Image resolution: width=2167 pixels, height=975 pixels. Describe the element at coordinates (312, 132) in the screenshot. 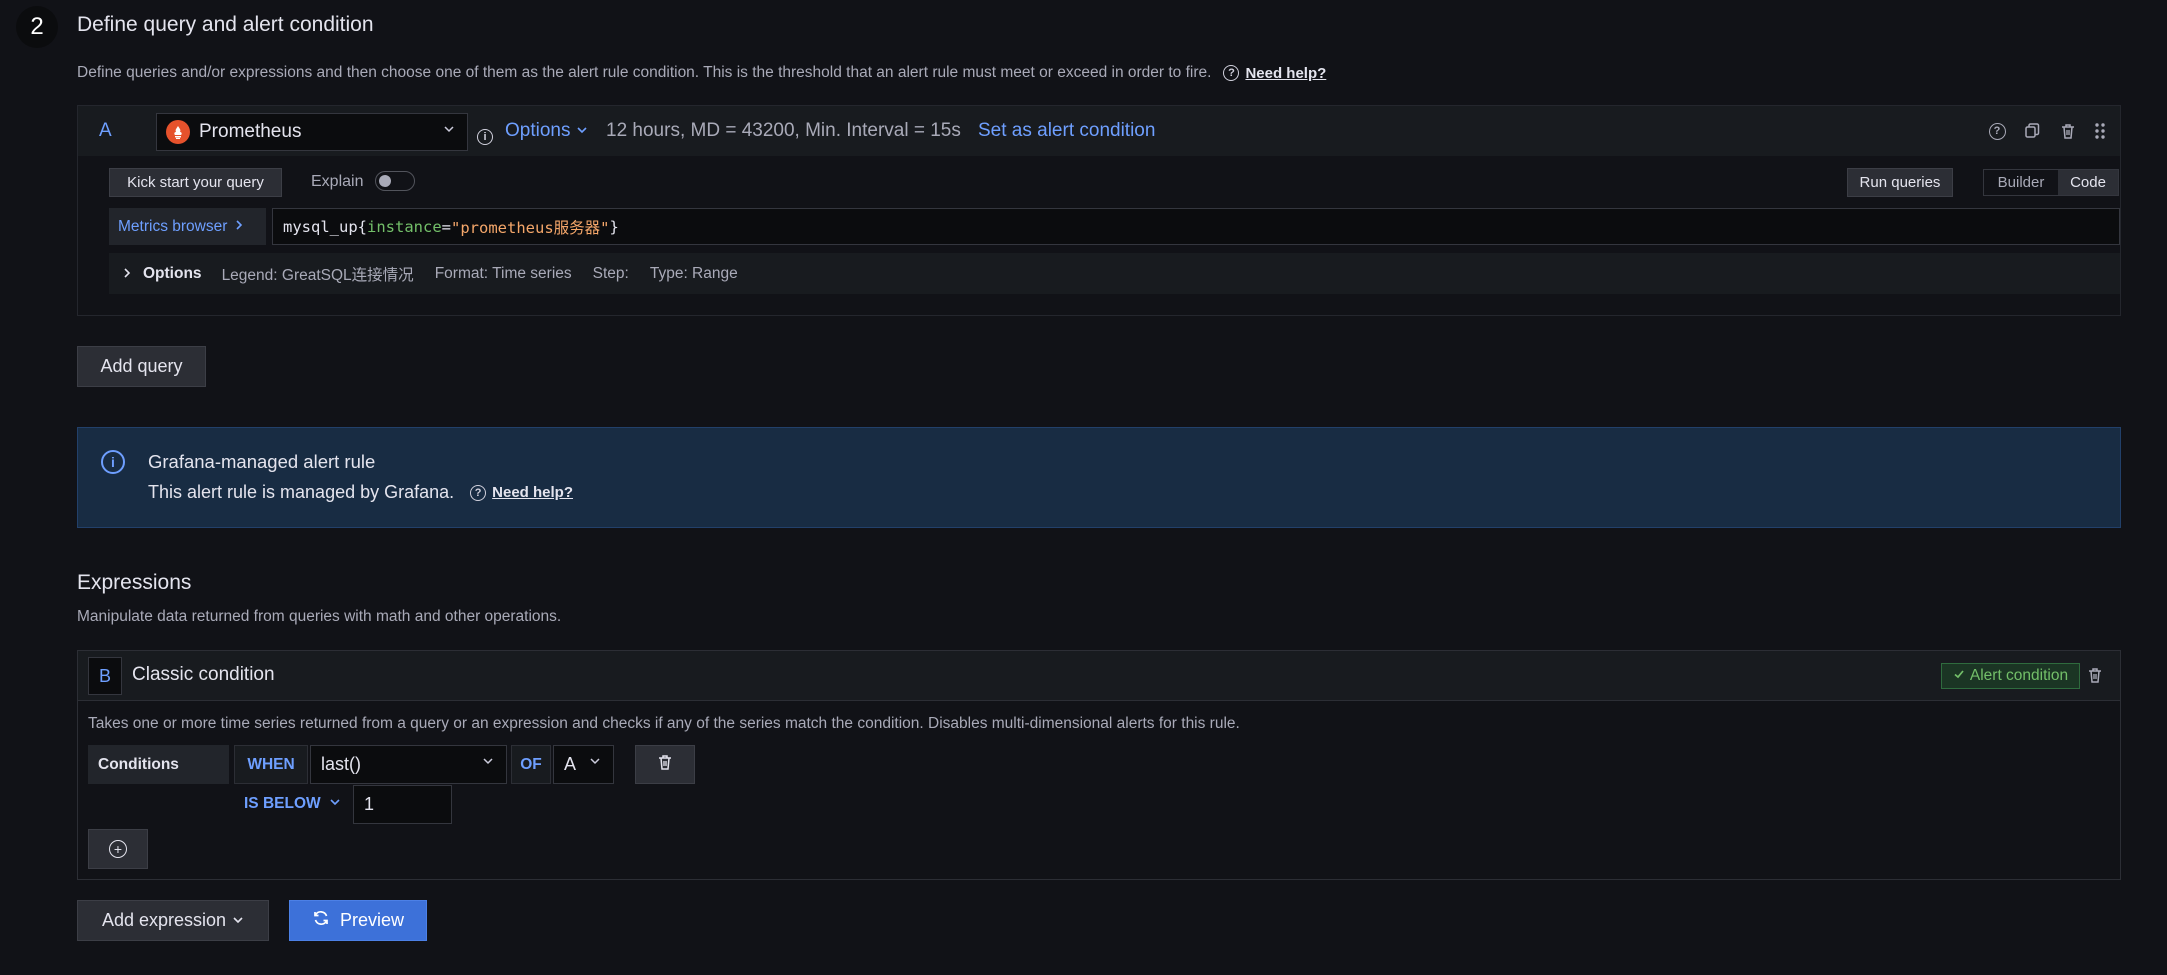

I see `datasource-picker: Prometheus` at that location.